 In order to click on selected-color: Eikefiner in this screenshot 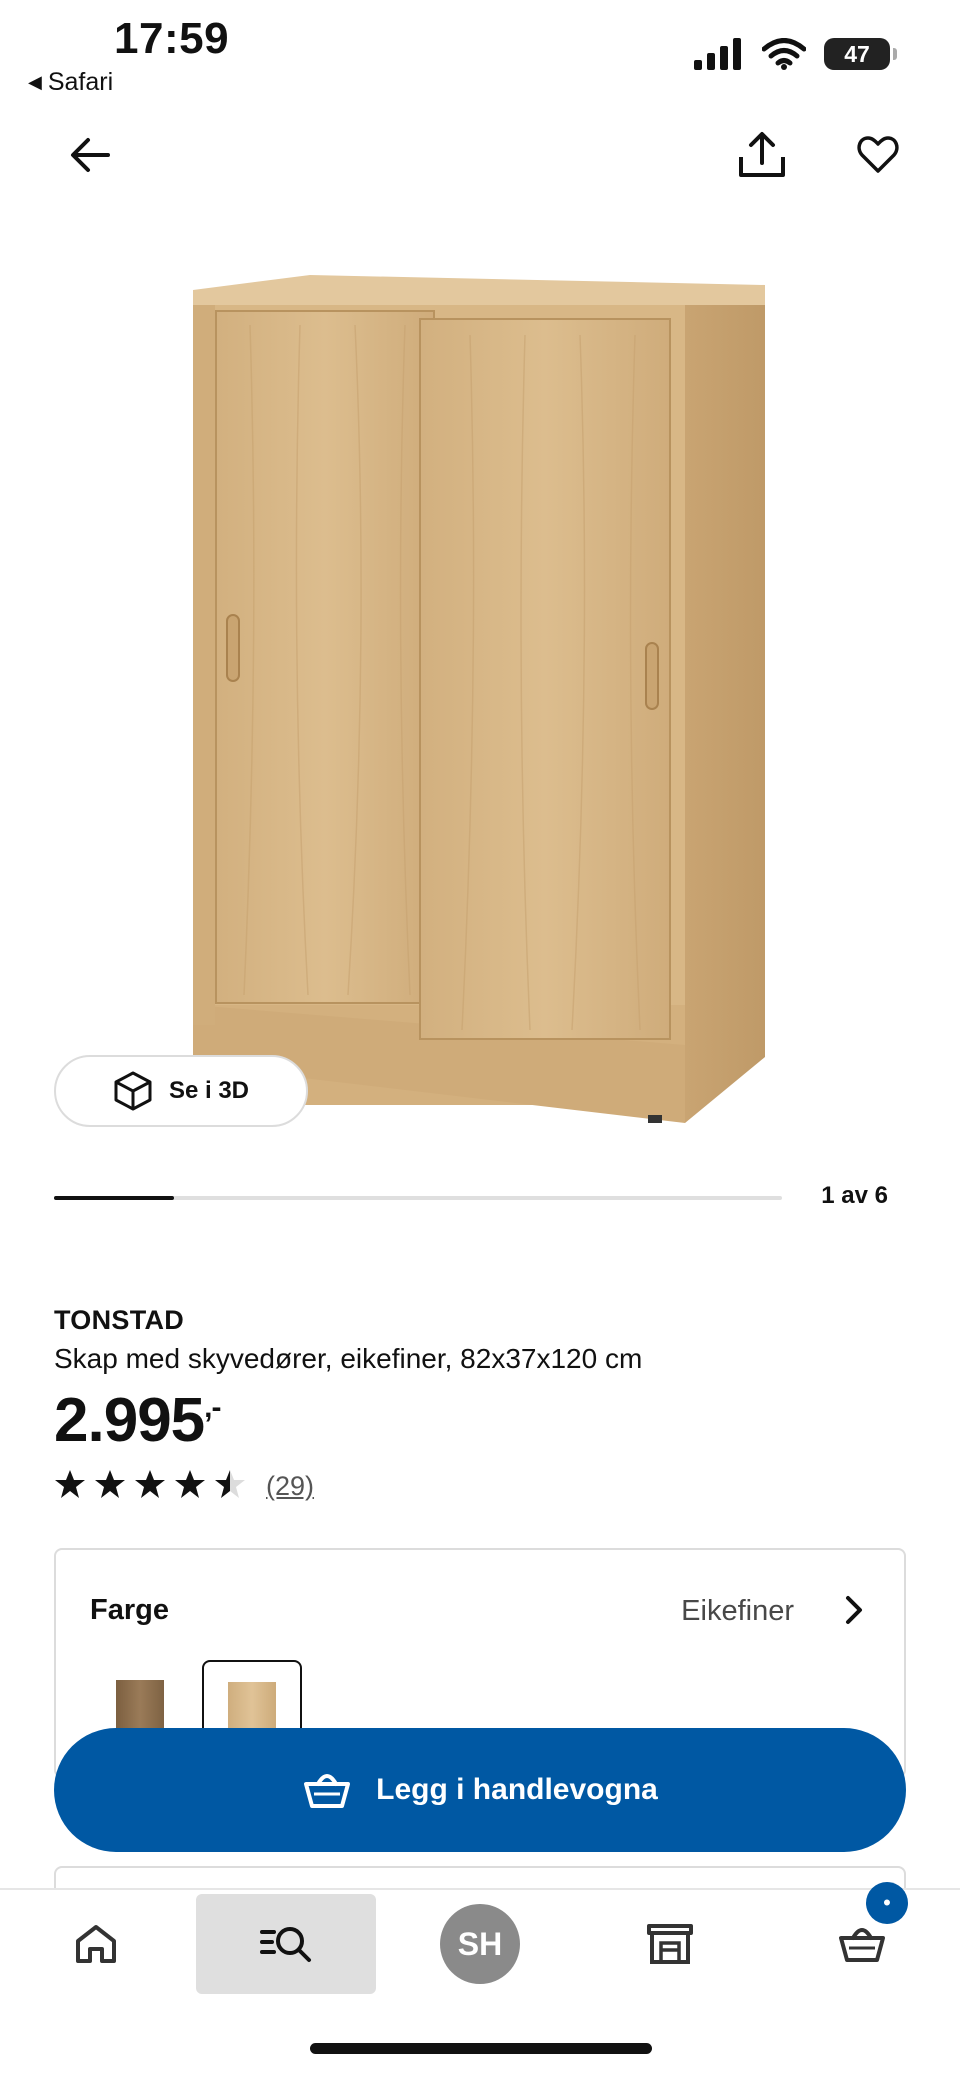, I will do `click(737, 1611)`.